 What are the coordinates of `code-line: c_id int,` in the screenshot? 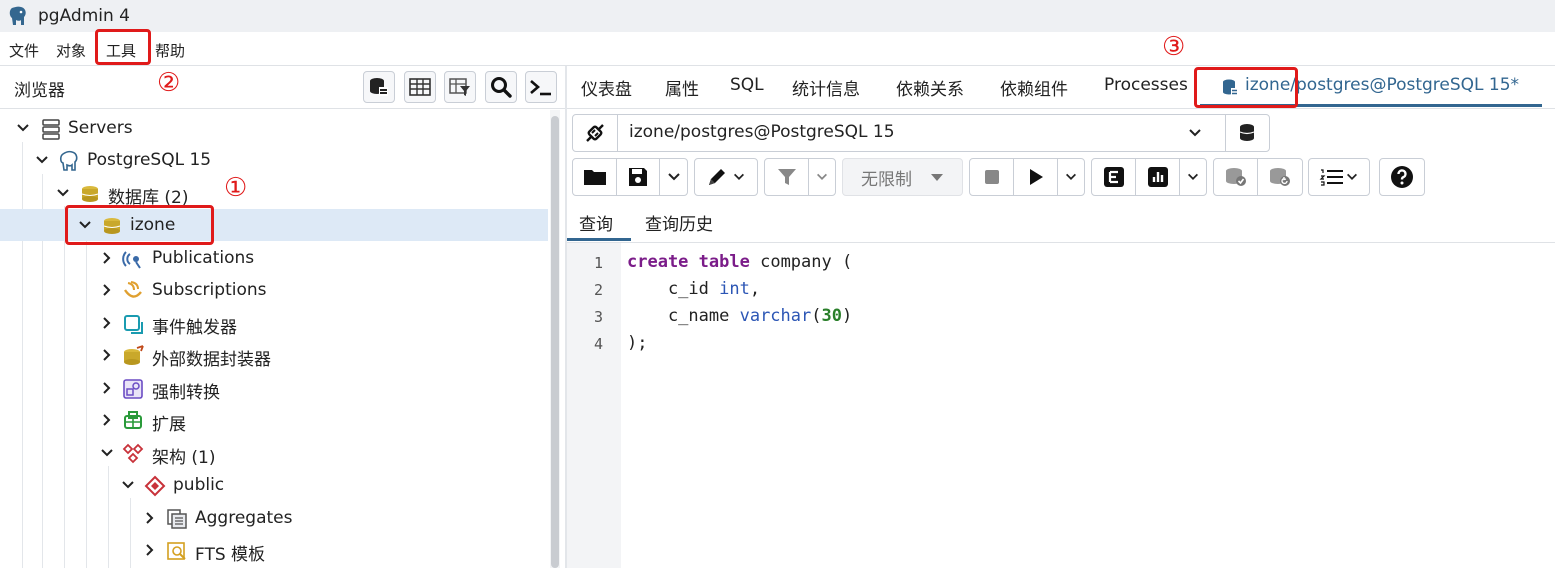 It's located at (693, 289).